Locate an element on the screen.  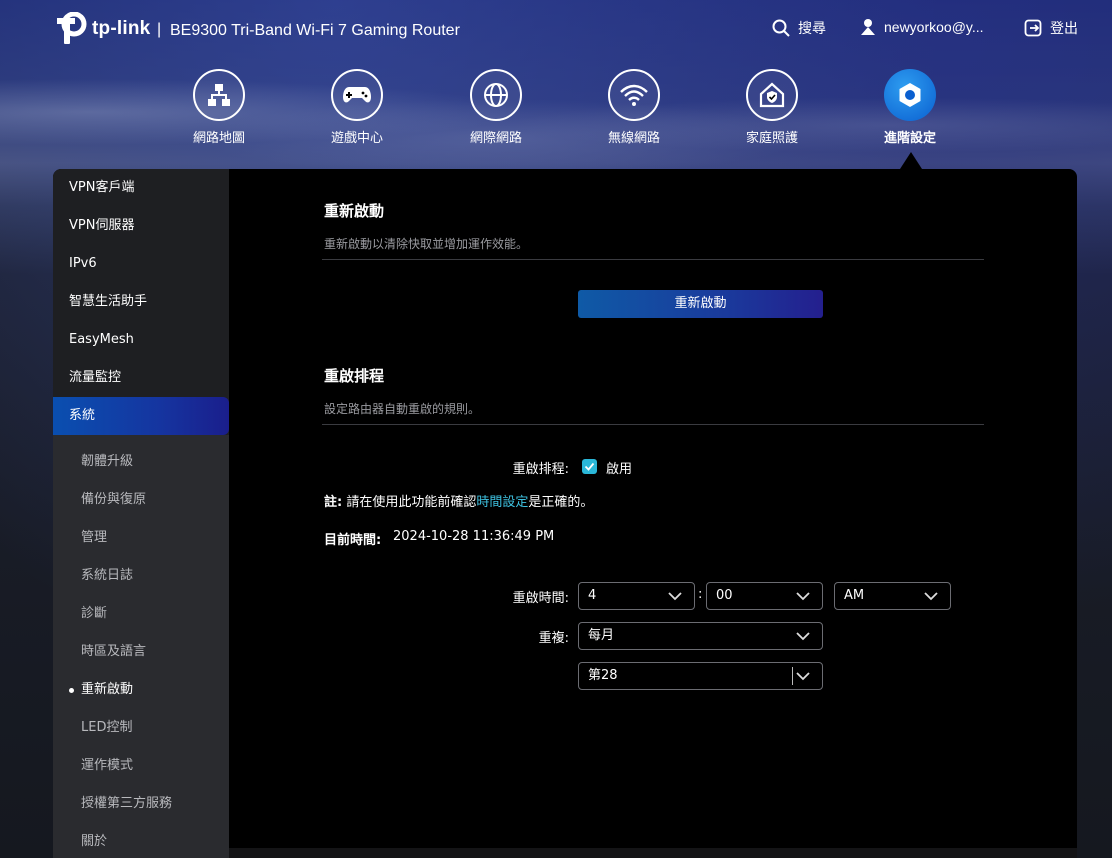
nav-internet: 網際網路 is located at coordinates (496, 107).